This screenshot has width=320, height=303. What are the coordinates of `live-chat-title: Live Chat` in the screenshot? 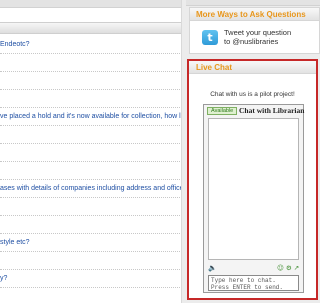 It's located at (252, 67).